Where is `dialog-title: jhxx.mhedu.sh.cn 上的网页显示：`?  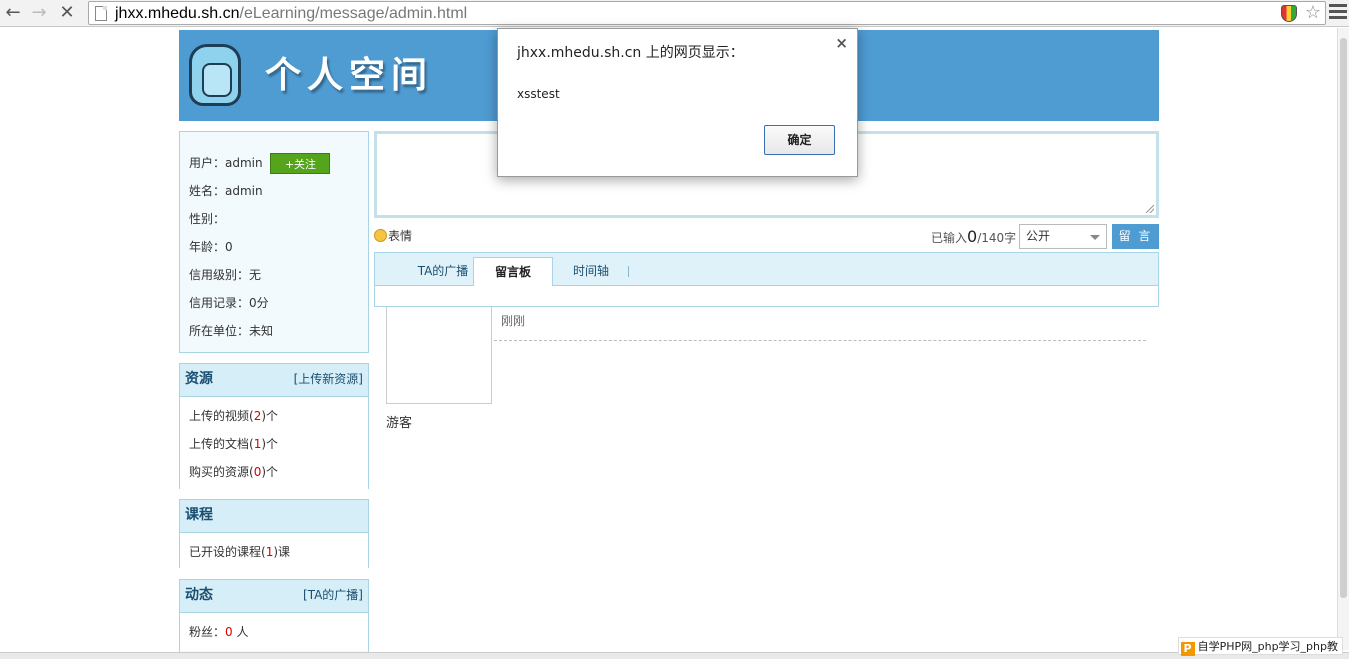
dialog-title: jhxx.mhedu.sh.cn 上的网页显示： is located at coordinates (630, 53).